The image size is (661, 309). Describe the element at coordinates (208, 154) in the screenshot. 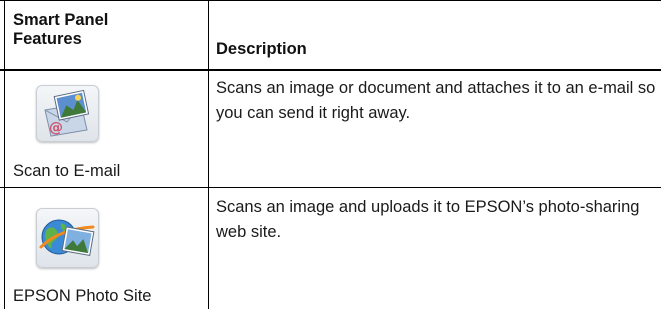

I see `column-divider` at that location.